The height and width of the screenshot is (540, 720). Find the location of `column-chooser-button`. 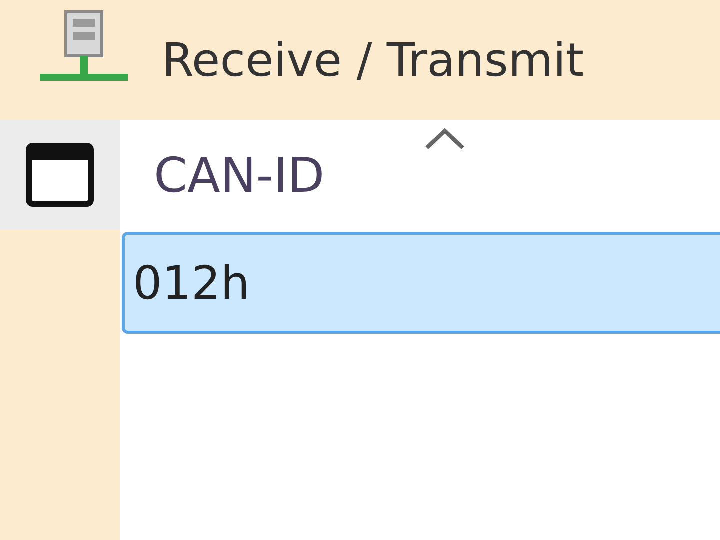

column-chooser-button is located at coordinates (60, 175).